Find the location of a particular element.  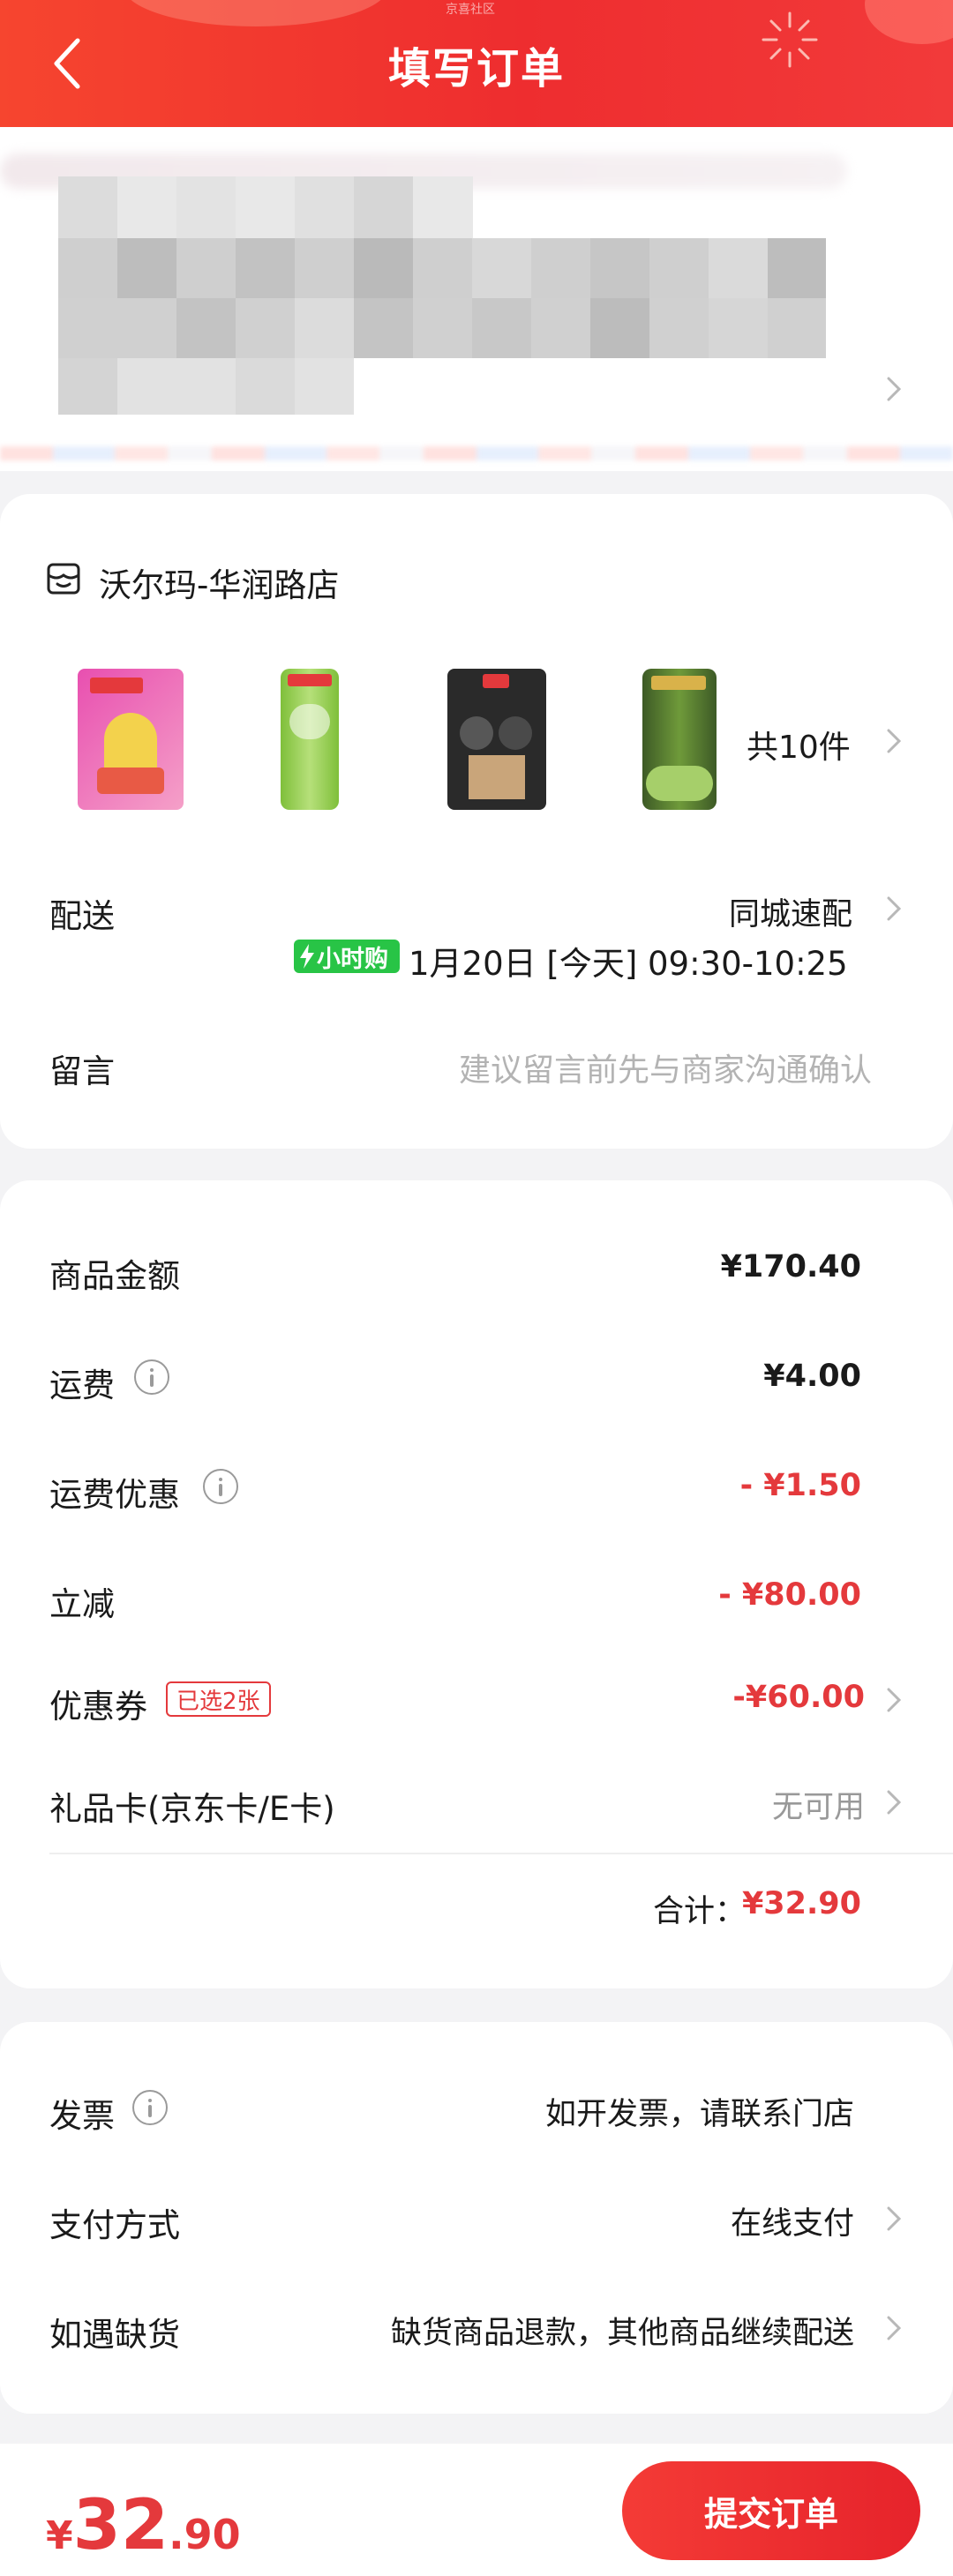

page-title: 填写订单 is located at coordinates (476, 69).